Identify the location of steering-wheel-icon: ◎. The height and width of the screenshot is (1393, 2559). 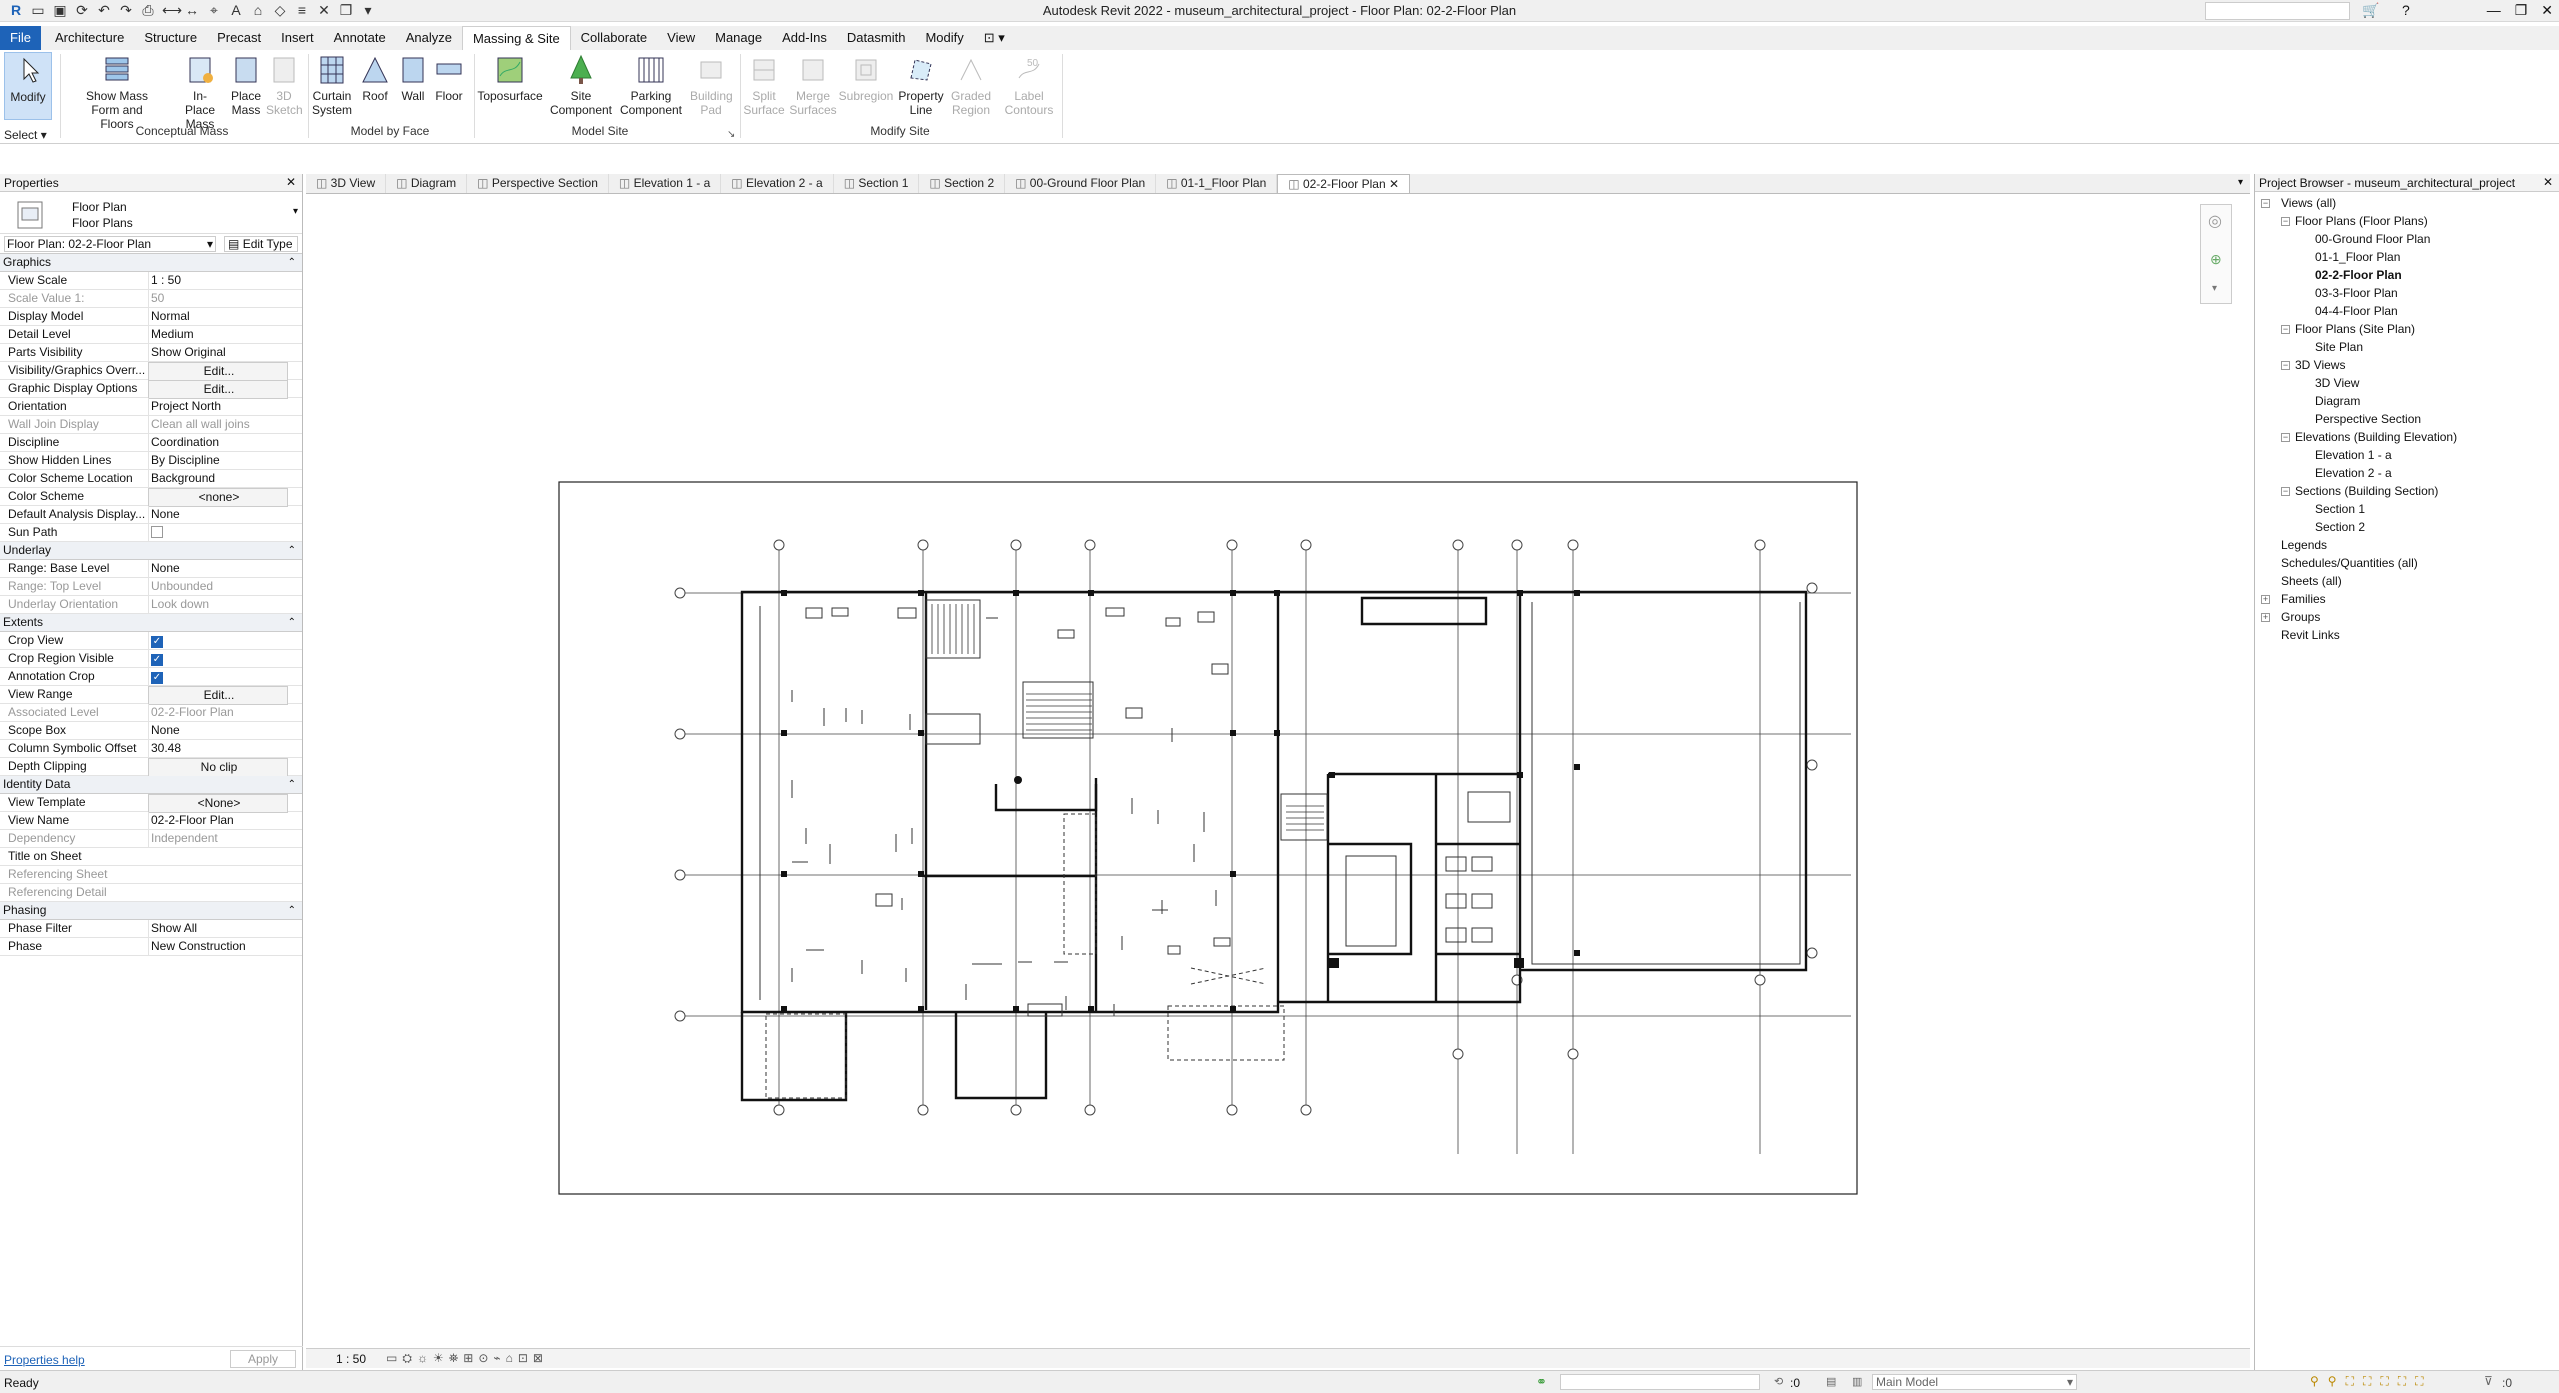
(2215, 221).